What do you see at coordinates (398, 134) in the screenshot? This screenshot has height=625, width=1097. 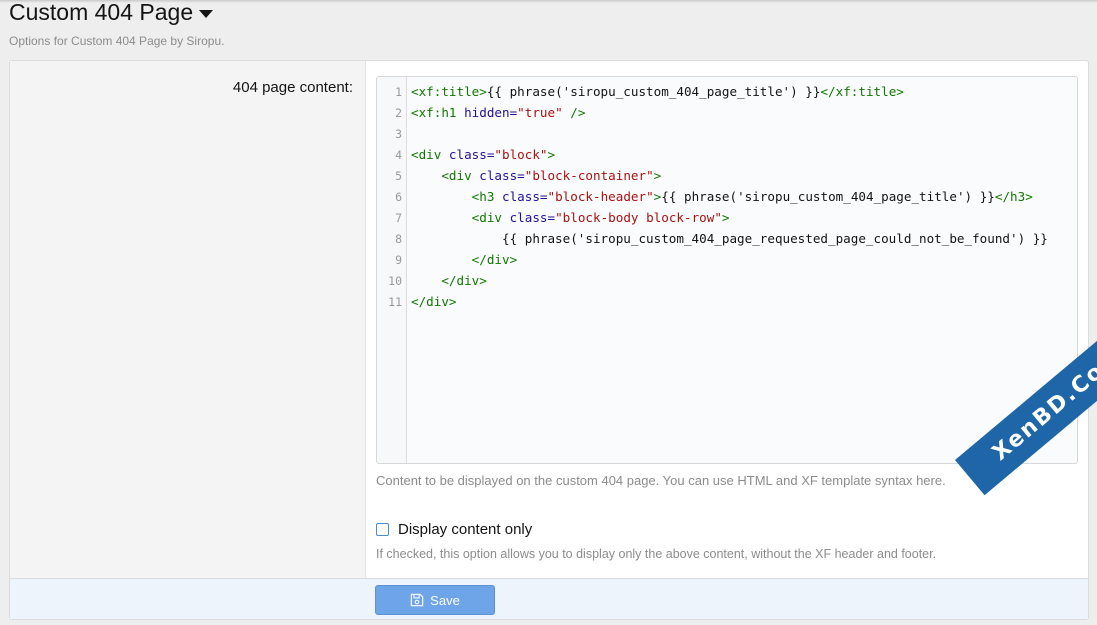 I see `line-number: 3` at bounding box center [398, 134].